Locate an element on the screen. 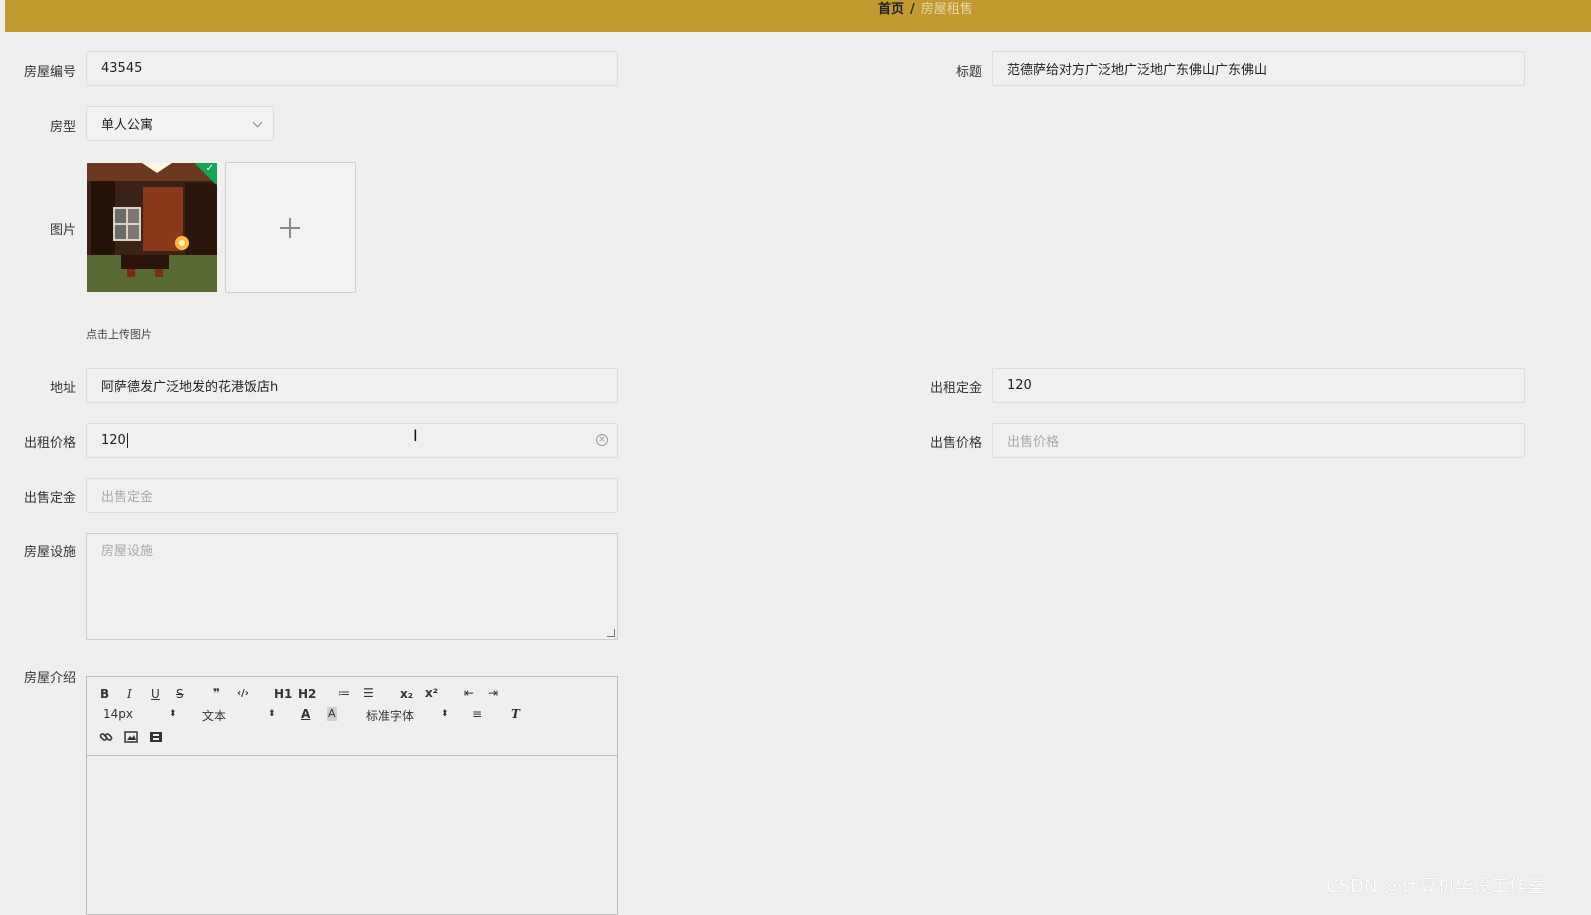 This screenshot has height=915, width=1591. breadcrumb-current: 房屋租售 is located at coordinates (946, 9).